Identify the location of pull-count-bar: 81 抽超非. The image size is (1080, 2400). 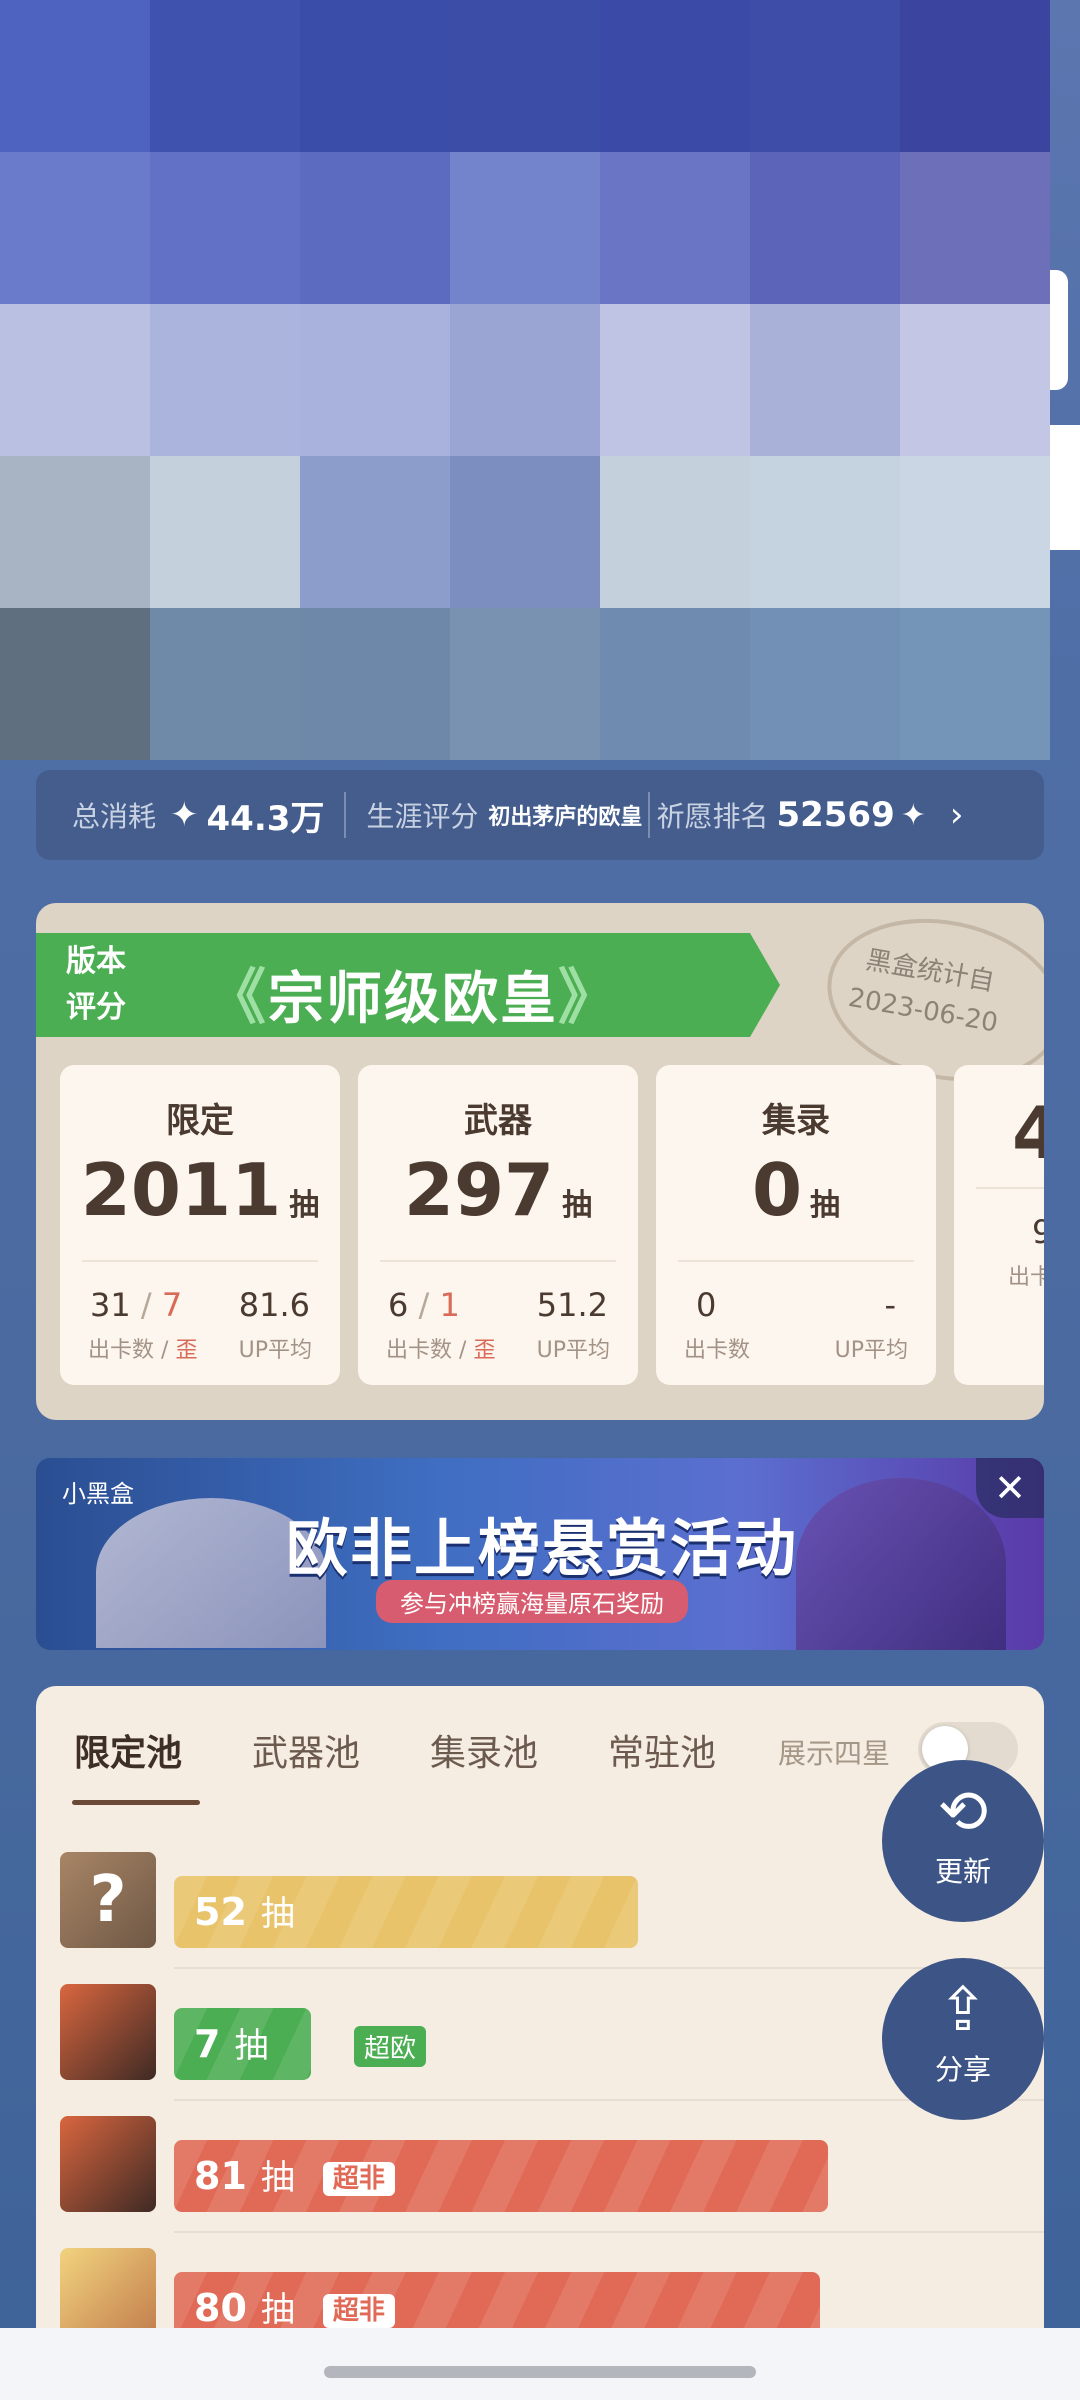
(501, 2176).